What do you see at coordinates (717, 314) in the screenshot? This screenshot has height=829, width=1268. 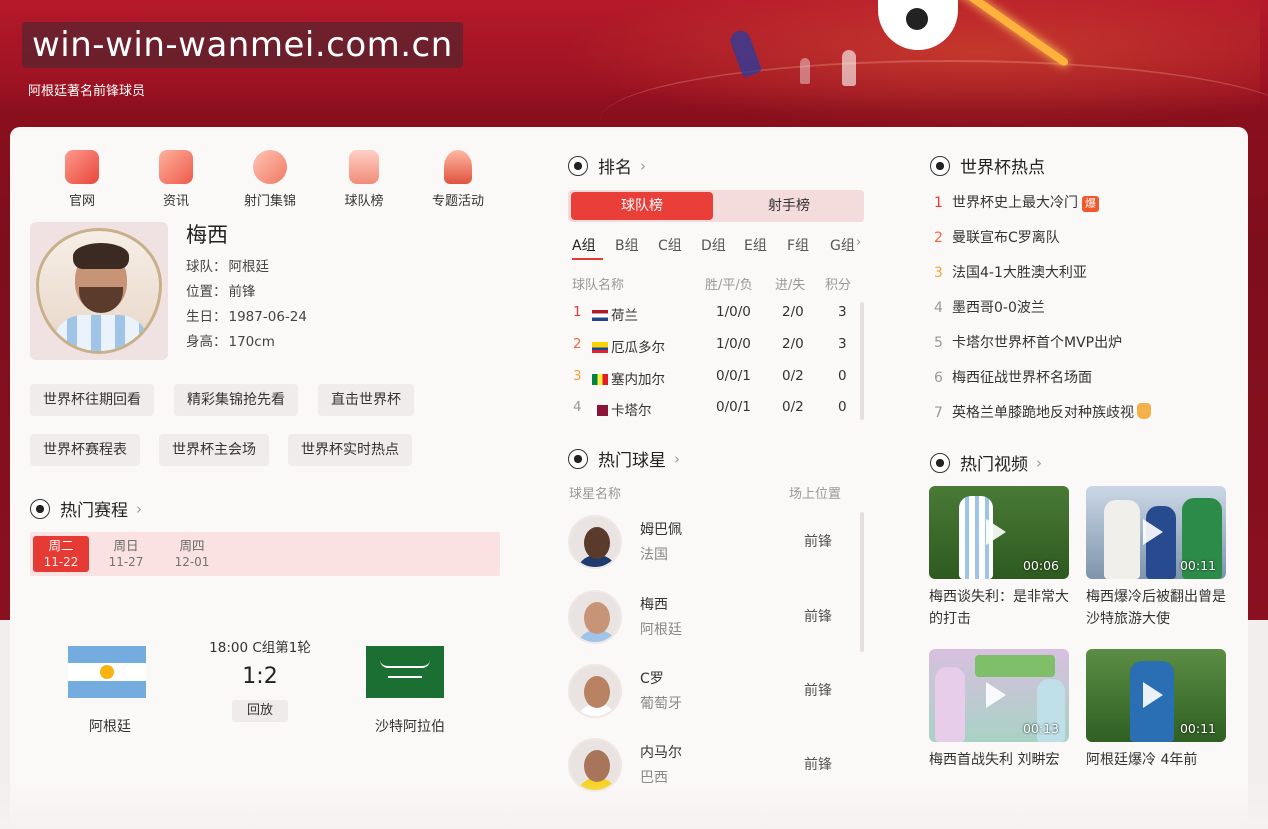 I see `table-row: 1 荷兰 1/0/0 2/0 3` at bounding box center [717, 314].